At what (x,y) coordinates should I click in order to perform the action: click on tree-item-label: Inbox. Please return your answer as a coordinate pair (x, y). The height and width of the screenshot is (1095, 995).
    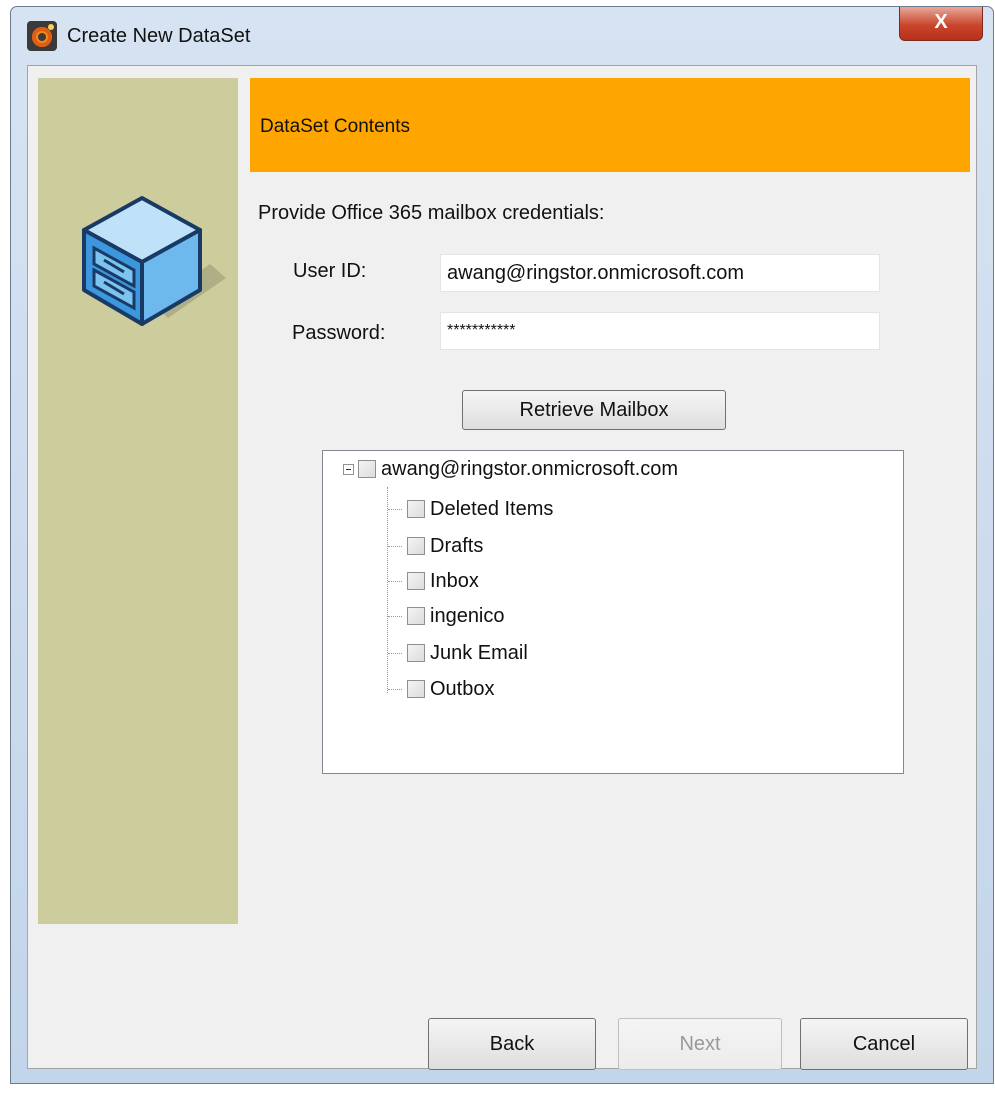
    Looking at the image, I should click on (454, 580).